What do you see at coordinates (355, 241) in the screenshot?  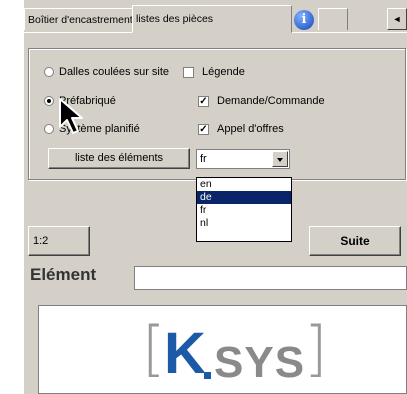 I see `suite-button: Suite` at bounding box center [355, 241].